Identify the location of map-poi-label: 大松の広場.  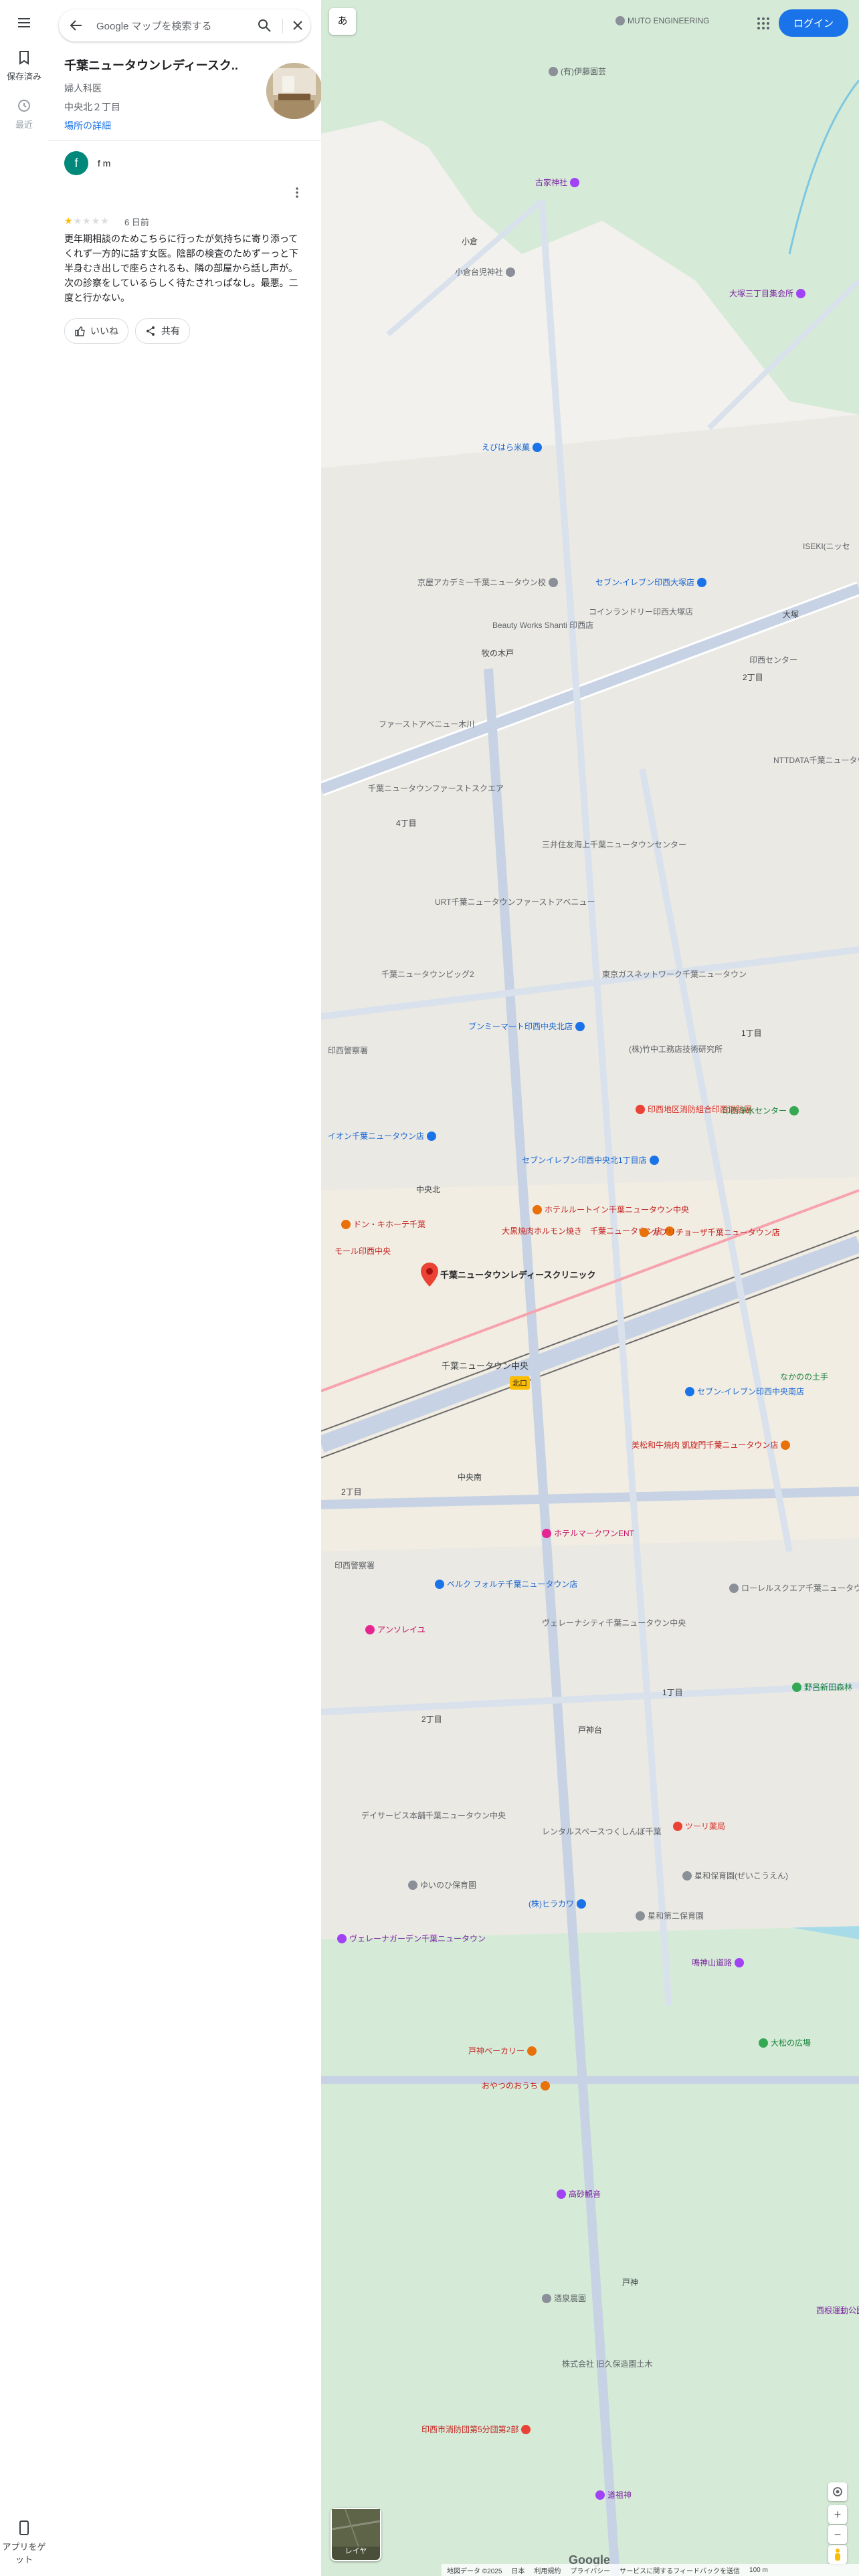
(785, 2043).